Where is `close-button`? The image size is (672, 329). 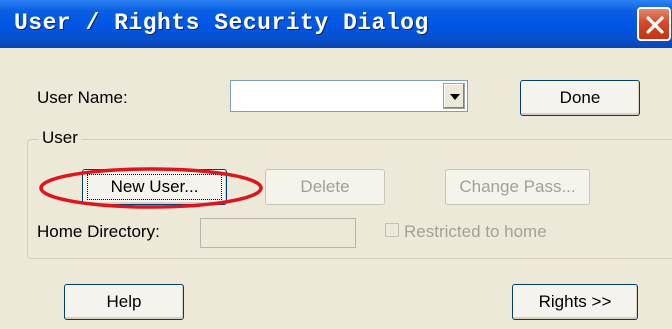
close-button is located at coordinates (654, 24).